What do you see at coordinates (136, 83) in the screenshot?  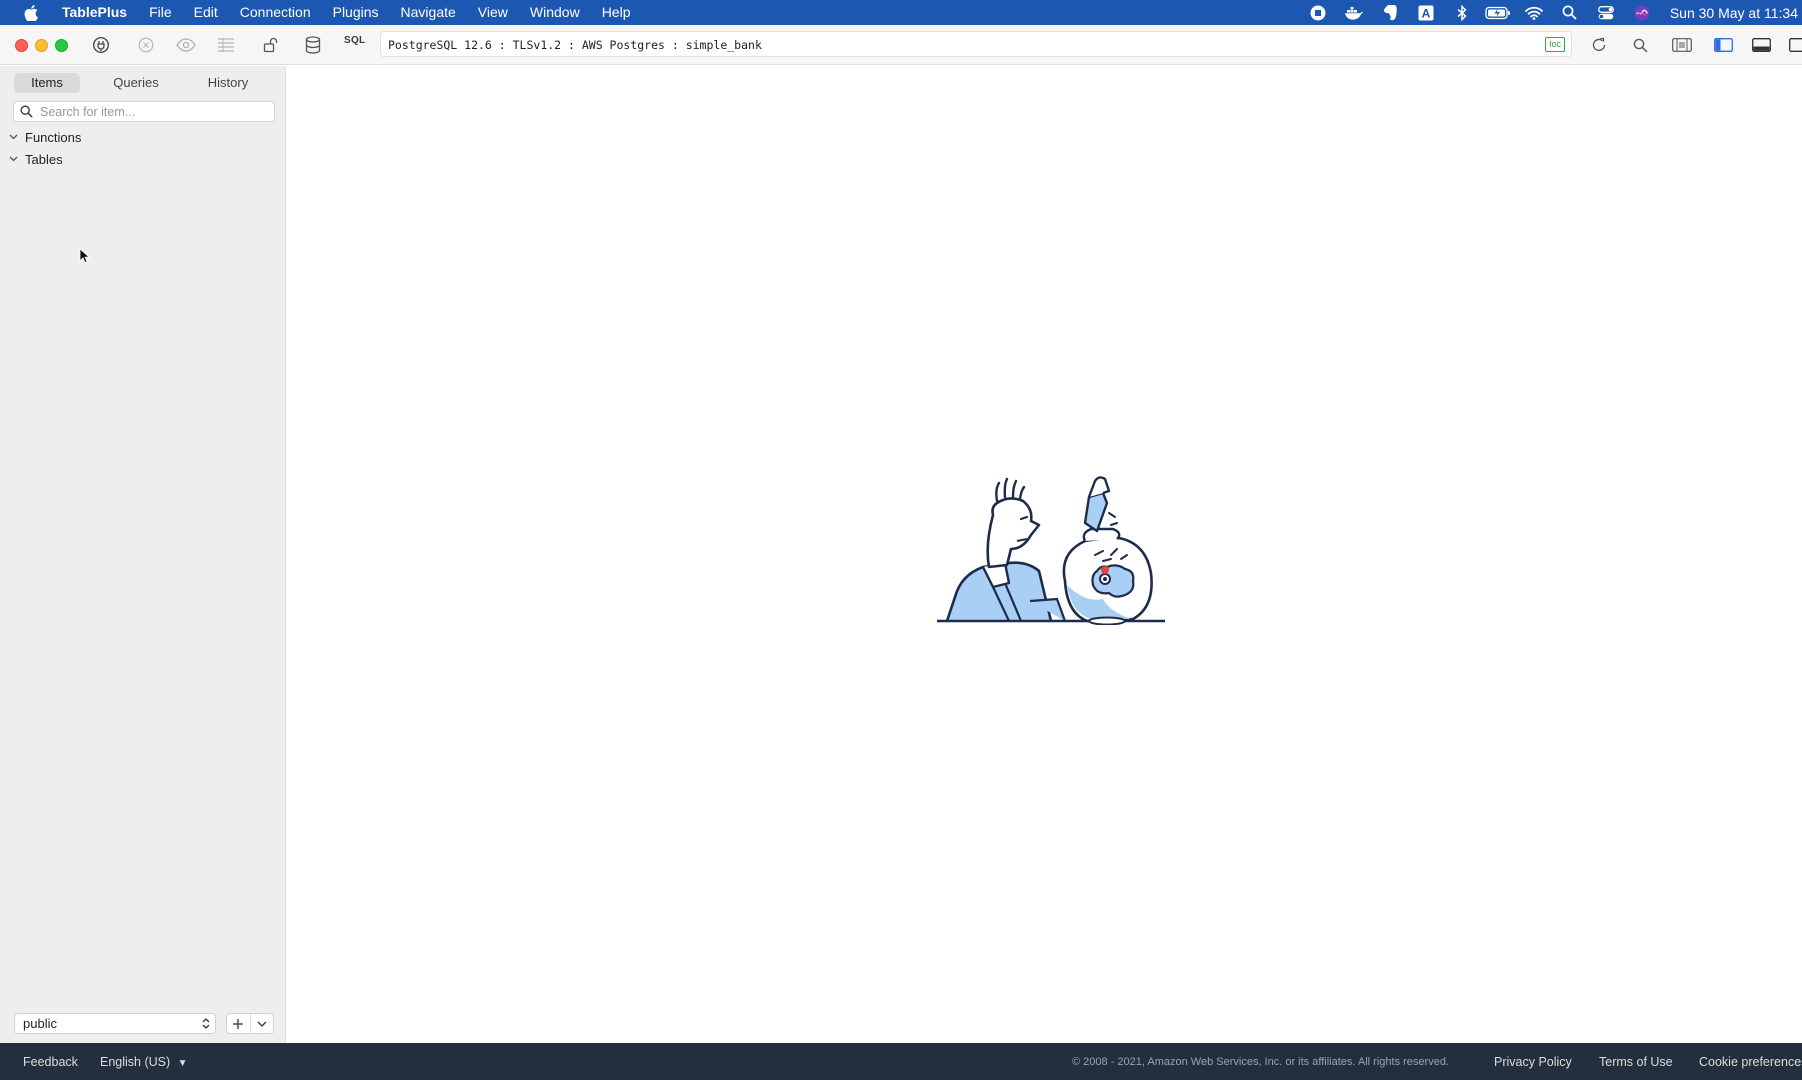 I see `tab-queries: Queries` at bounding box center [136, 83].